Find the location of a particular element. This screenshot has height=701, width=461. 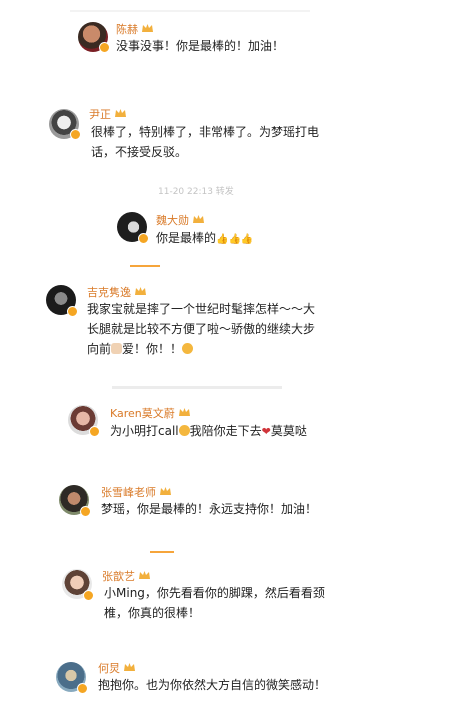

comment-card: 尹正 很棒了，特别棒了，非常棒了。为梦瑶打电 话，不接受反驳。 is located at coordinates (190, 131).